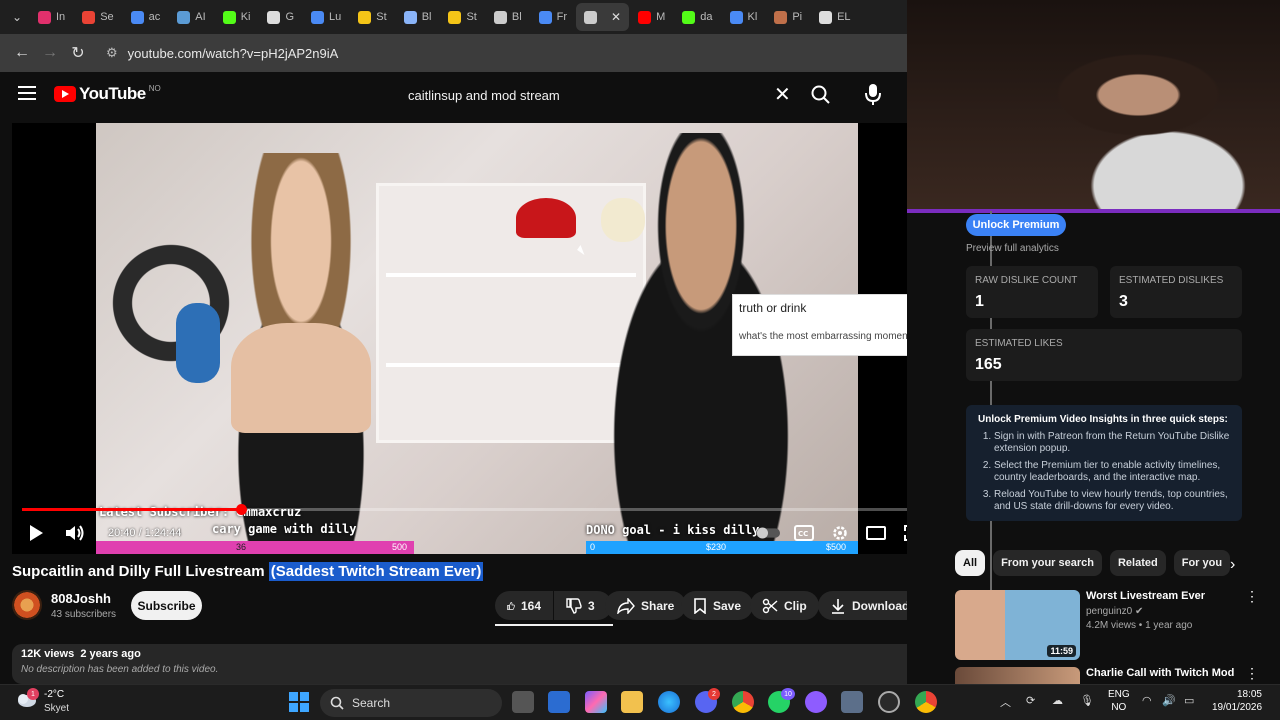 The image size is (1280, 720). Describe the element at coordinates (1202, 563) in the screenshot. I see `chip-for-you: For you` at that location.